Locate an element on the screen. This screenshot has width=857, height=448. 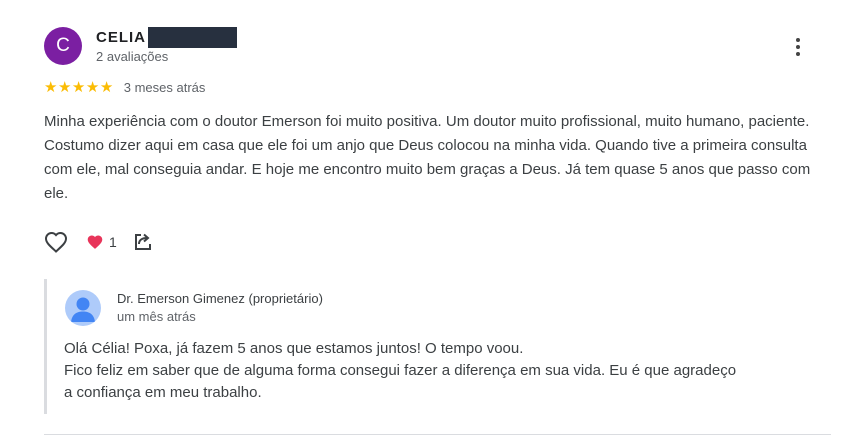
review-actions: 1 is located at coordinates (98, 242).